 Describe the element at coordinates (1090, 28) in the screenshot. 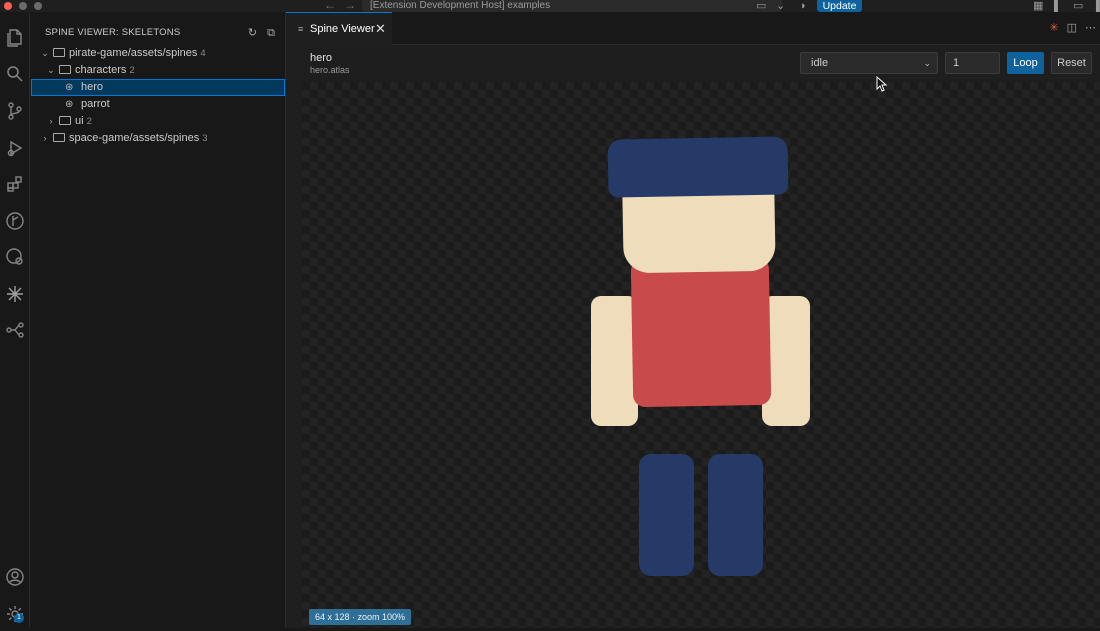

I see `more-actions-icon: ⋯` at that location.